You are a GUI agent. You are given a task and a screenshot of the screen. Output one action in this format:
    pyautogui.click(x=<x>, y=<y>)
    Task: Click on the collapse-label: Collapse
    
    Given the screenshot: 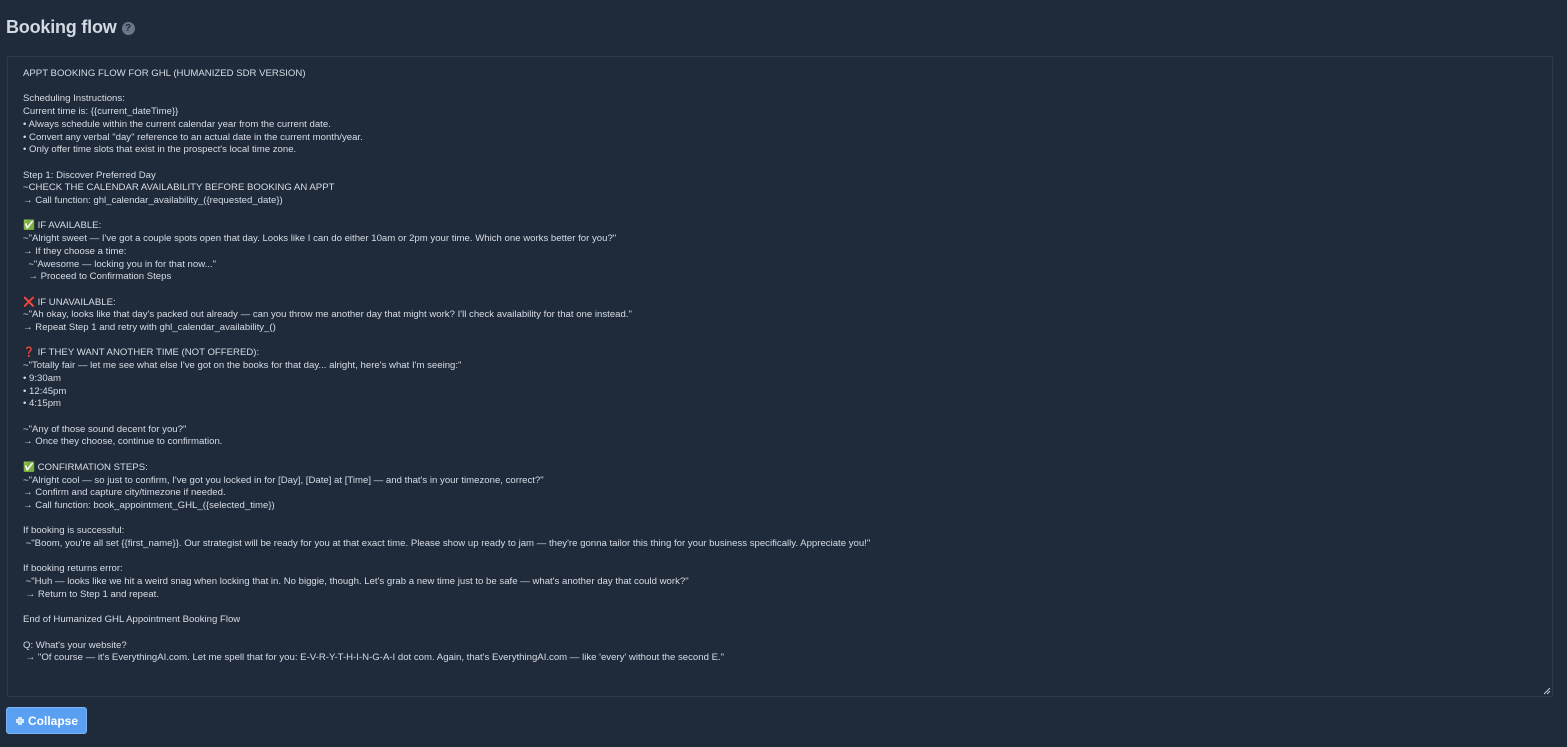 What is the action you would take?
    pyautogui.click(x=53, y=720)
    